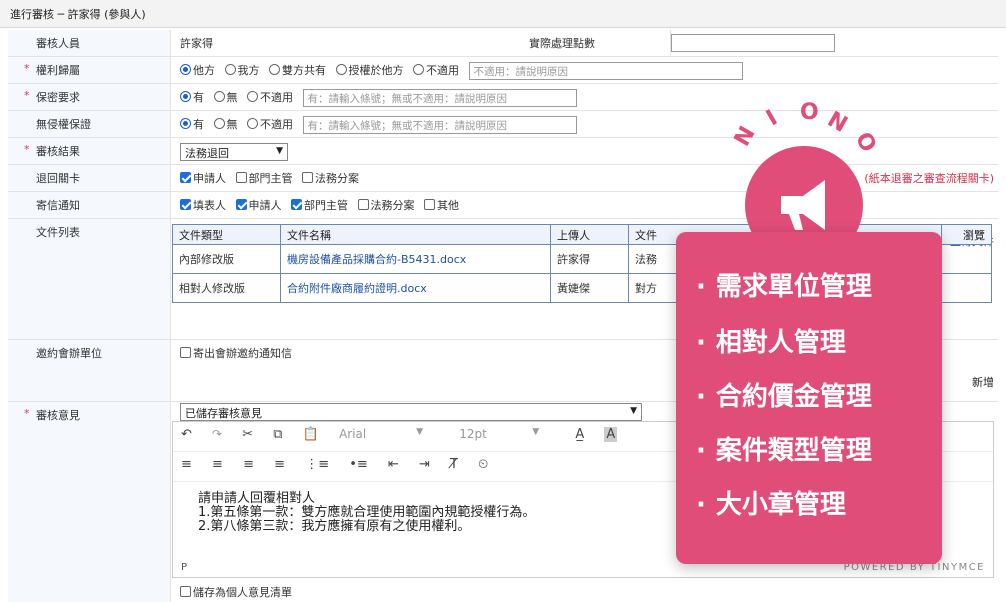 The width and height of the screenshot is (1006, 602). Describe the element at coordinates (89, 151) in the screenshot. I see `label-result: * 審核結果` at that location.